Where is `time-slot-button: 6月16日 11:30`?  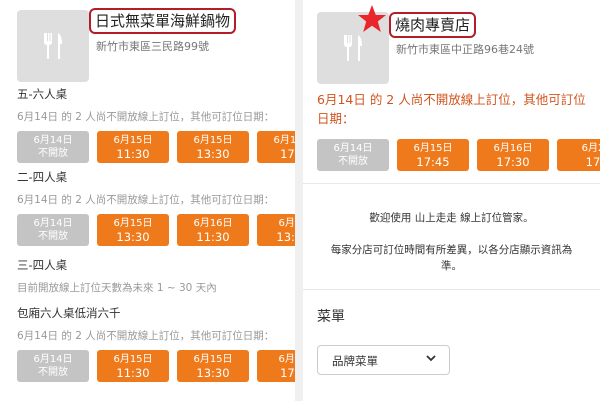
time-slot-button: 6月16日 11:30 is located at coordinates (213, 230).